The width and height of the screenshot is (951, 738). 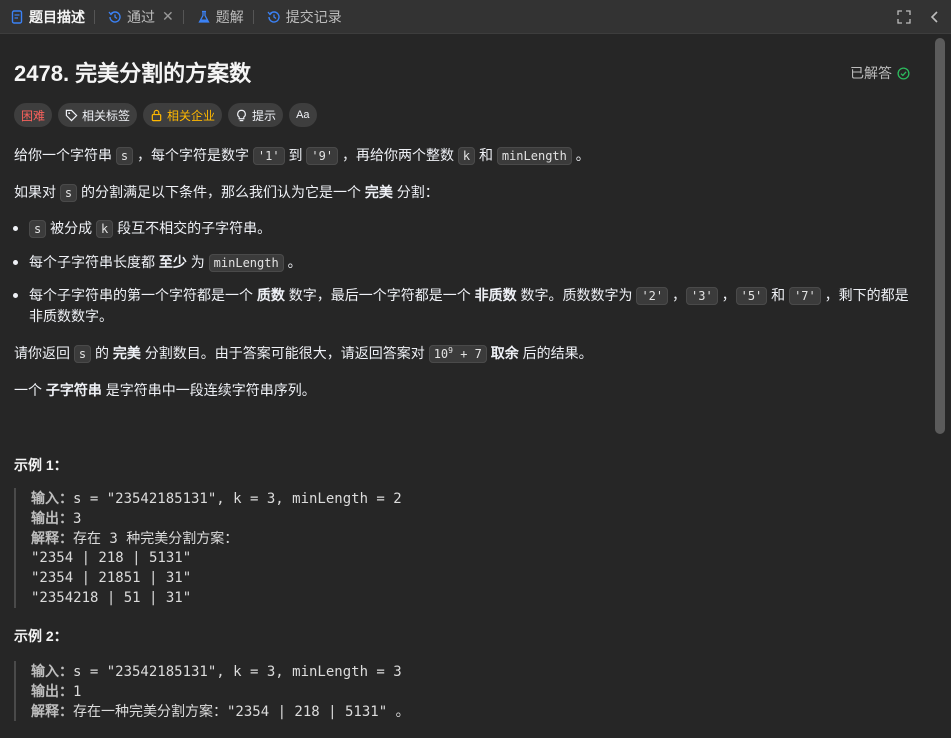 I want to click on tab-submissions: 提交记录, so click(x=302, y=17).